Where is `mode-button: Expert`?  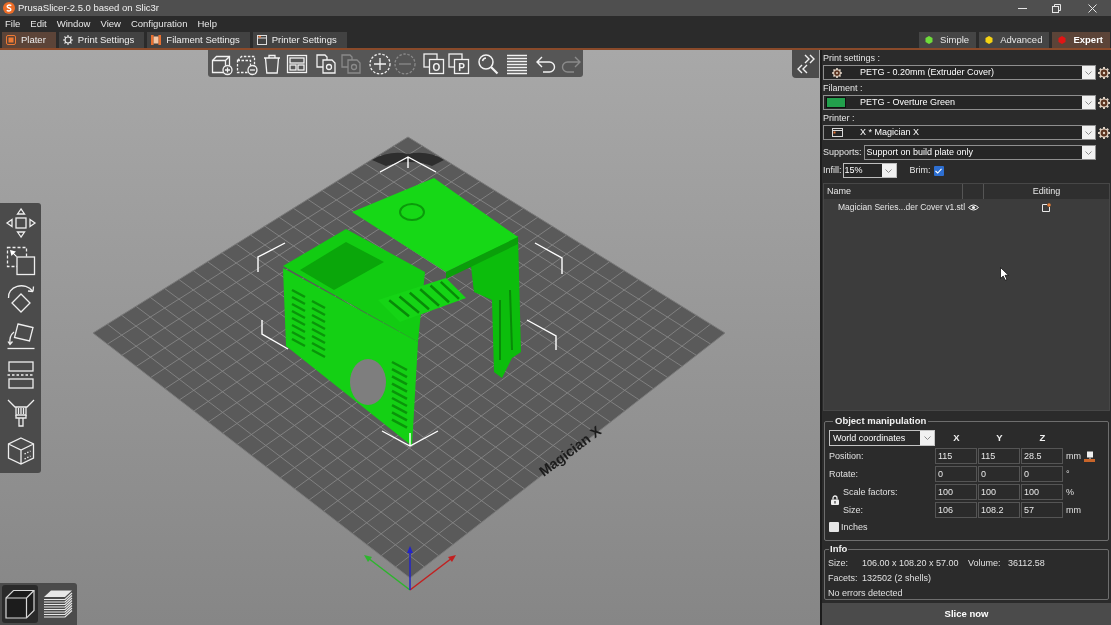 mode-button: Expert is located at coordinates (1081, 40).